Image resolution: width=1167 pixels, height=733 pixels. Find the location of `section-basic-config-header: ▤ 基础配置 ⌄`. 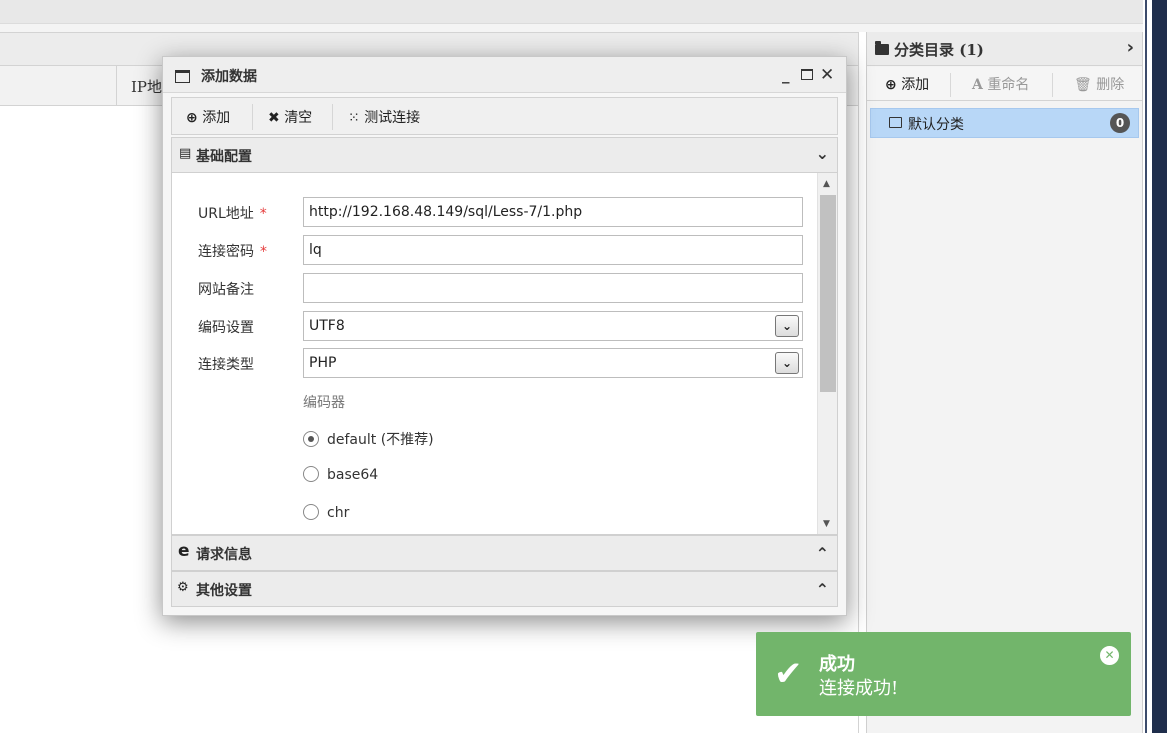

section-basic-config-header: ▤ 基础配置 ⌄ is located at coordinates (504, 155).